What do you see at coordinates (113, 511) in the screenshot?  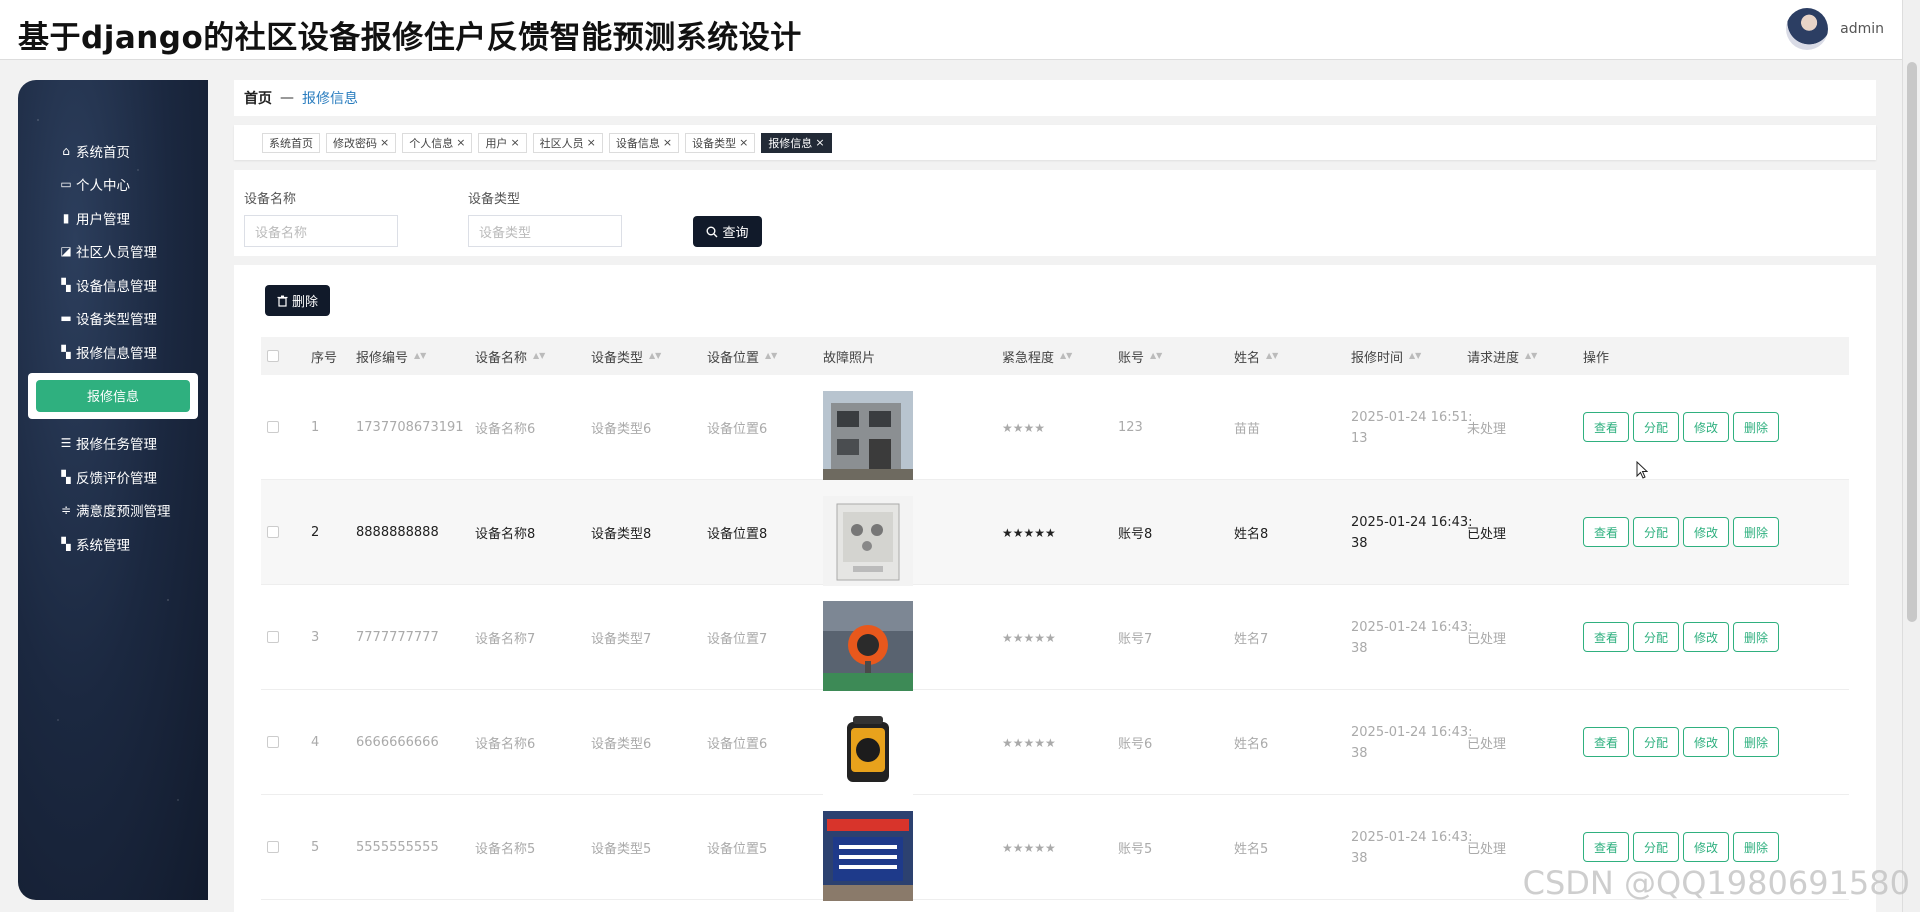 I see `sidebar-item-satisfaction: ≑ 满意度预测管理` at bounding box center [113, 511].